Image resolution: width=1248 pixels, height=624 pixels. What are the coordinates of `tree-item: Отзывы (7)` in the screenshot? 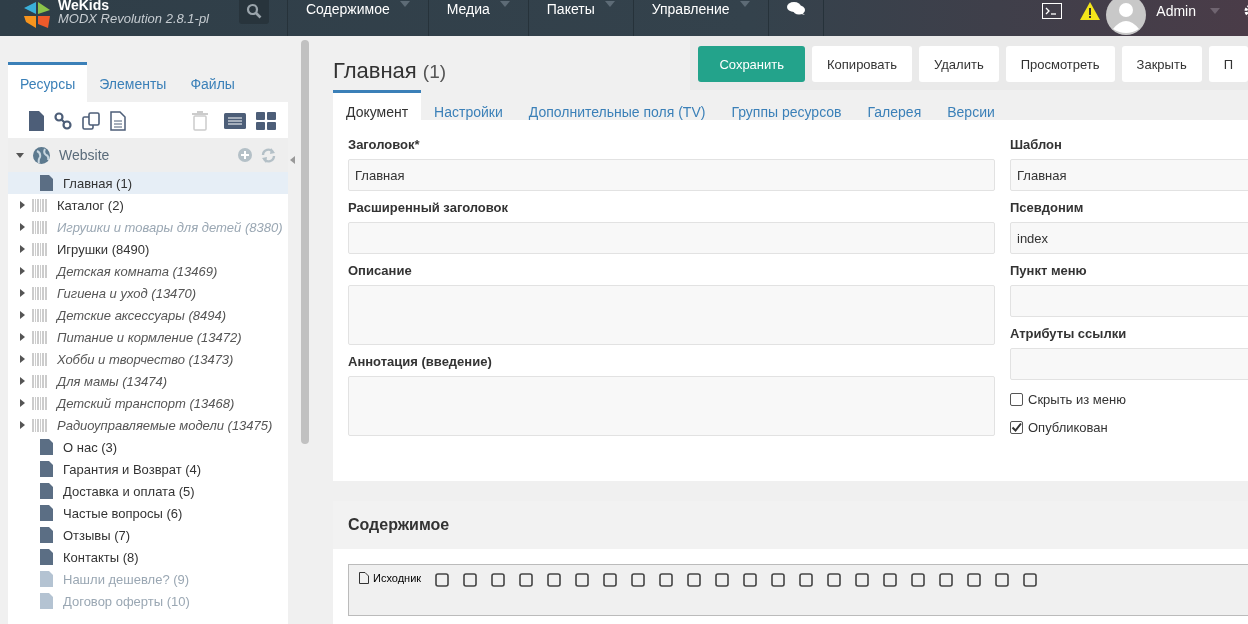 It's located at (148, 535).